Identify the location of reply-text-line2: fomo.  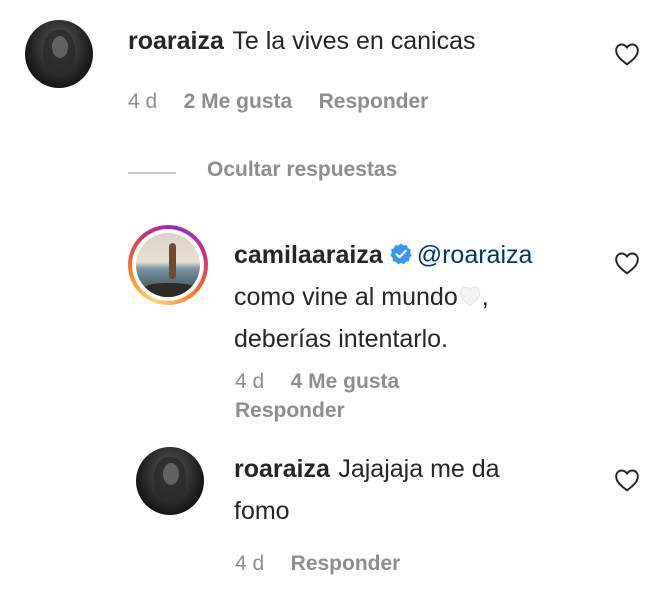
(262, 511).